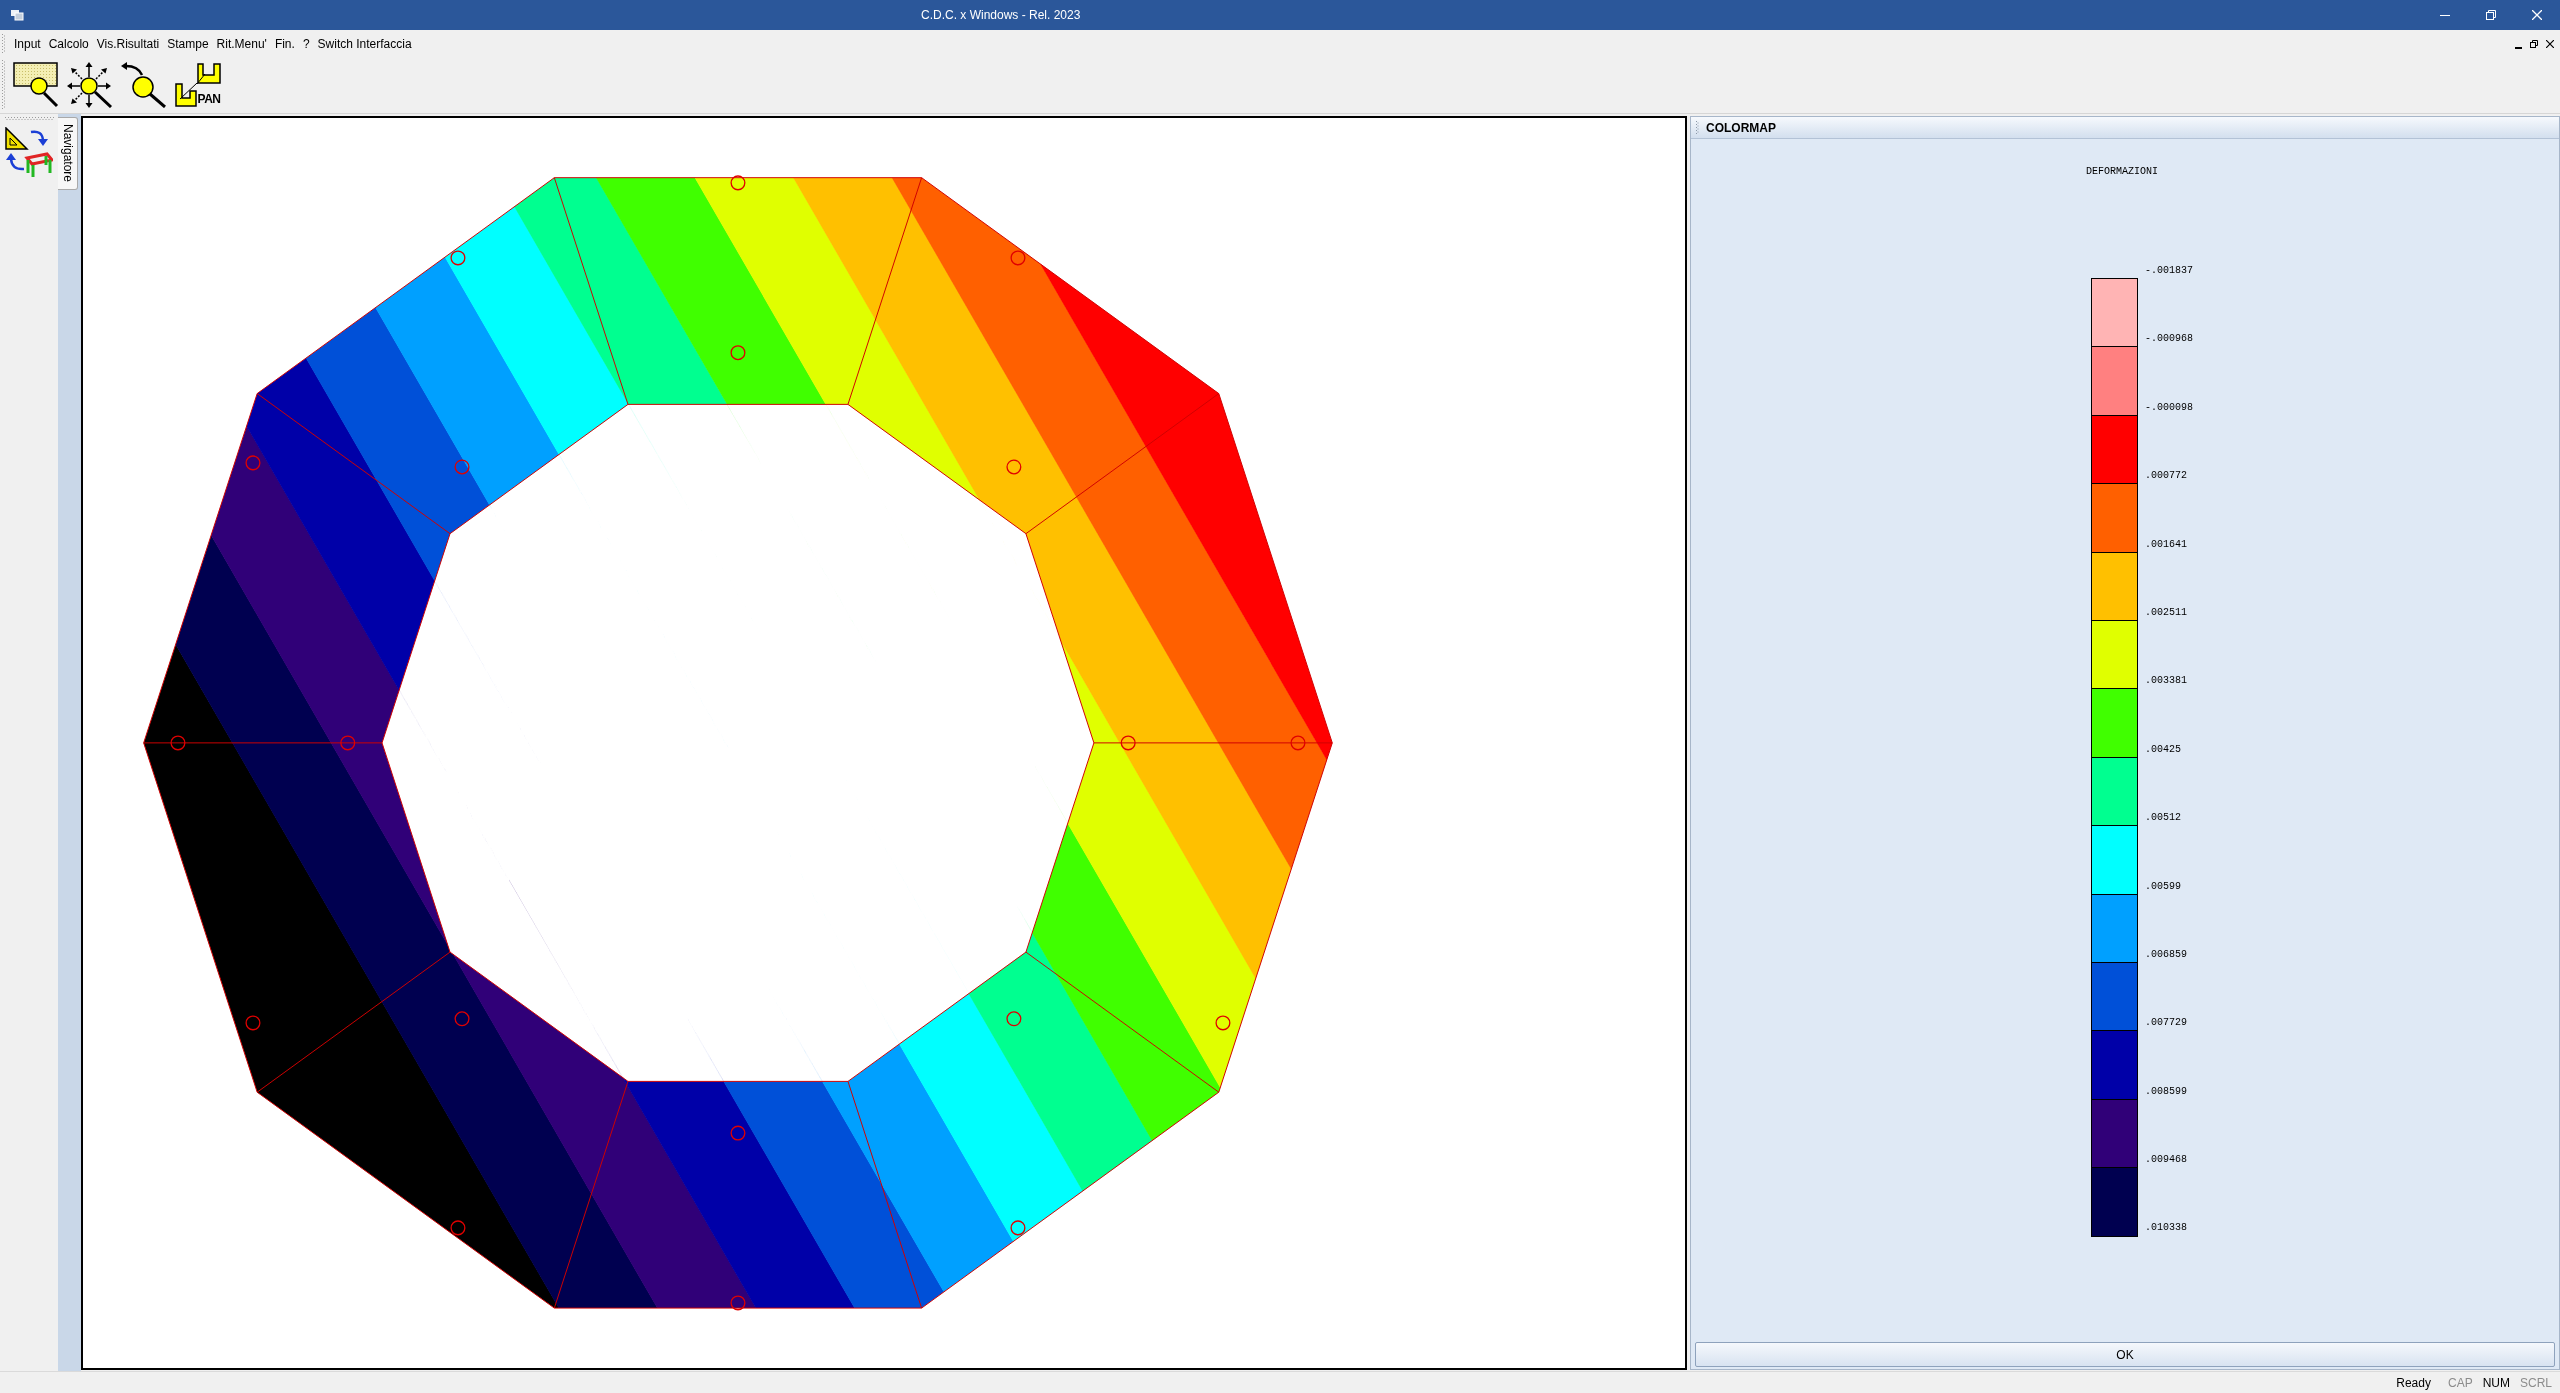  Describe the element at coordinates (2163, 886) in the screenshot. I see `scale-label: .00599` at that location.